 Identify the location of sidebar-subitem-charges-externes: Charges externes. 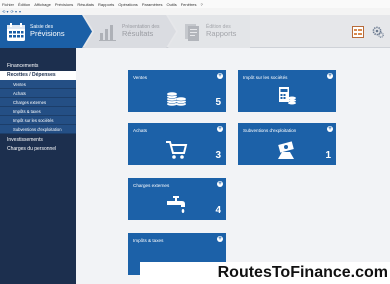
(38, 102).